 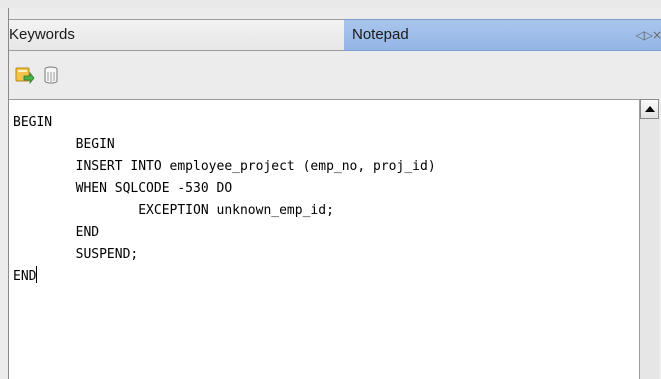 What do you see at coordinates (76, 254) in the screenshot?
I see `code-line: SUSPEND;` at bounding box center [76, 254].